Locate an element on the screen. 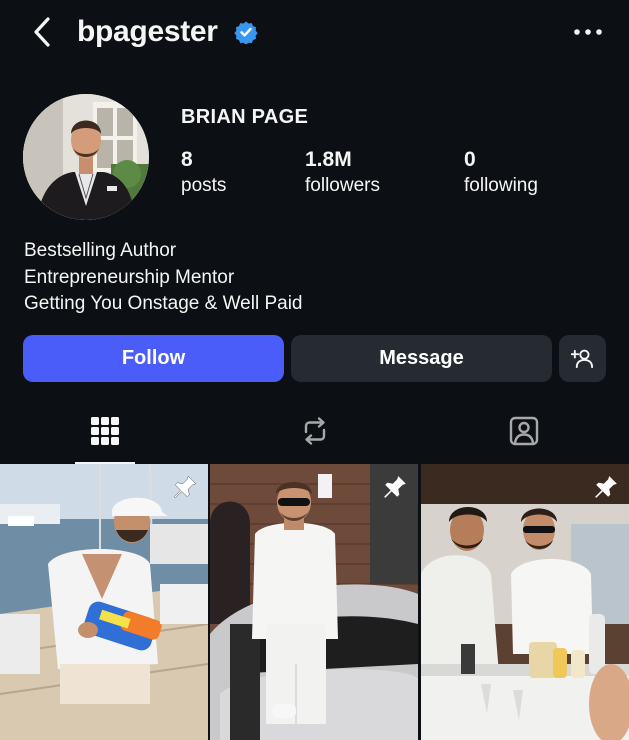 This screenshot has height=740, width=629. message-button: Message is located at coordinates (421, 358).